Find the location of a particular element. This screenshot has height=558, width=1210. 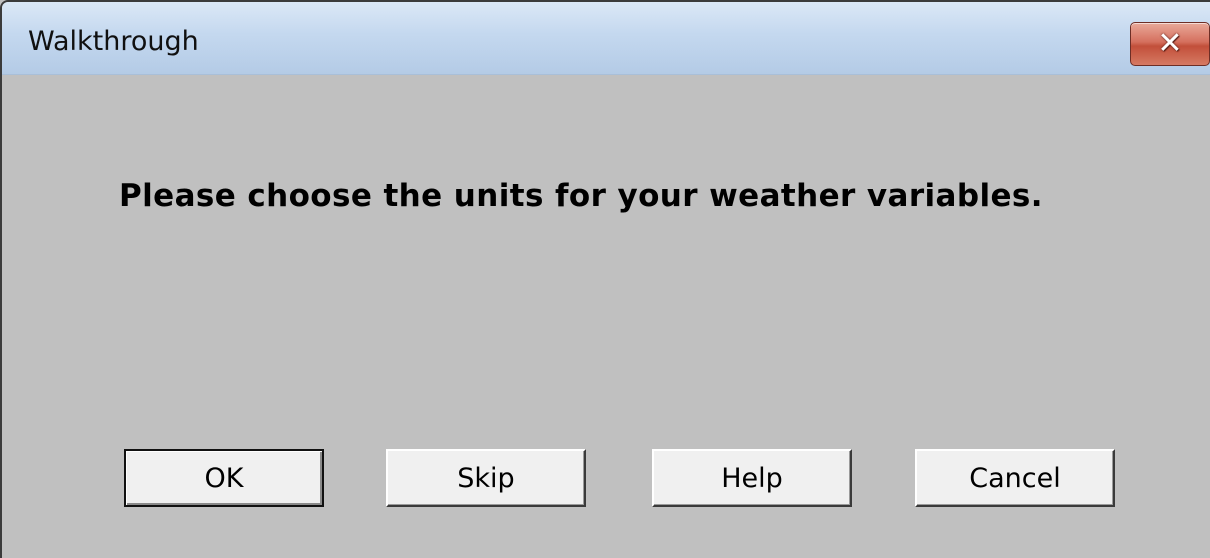

window-title: Walkthrough is located at coordinates (113, 41).